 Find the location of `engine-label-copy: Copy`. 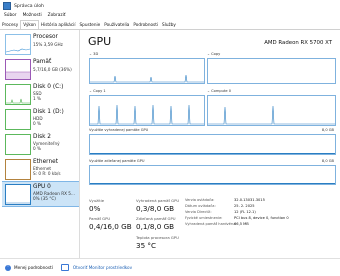

engine-label-copy: Copy is located at coordinates (216, 54).